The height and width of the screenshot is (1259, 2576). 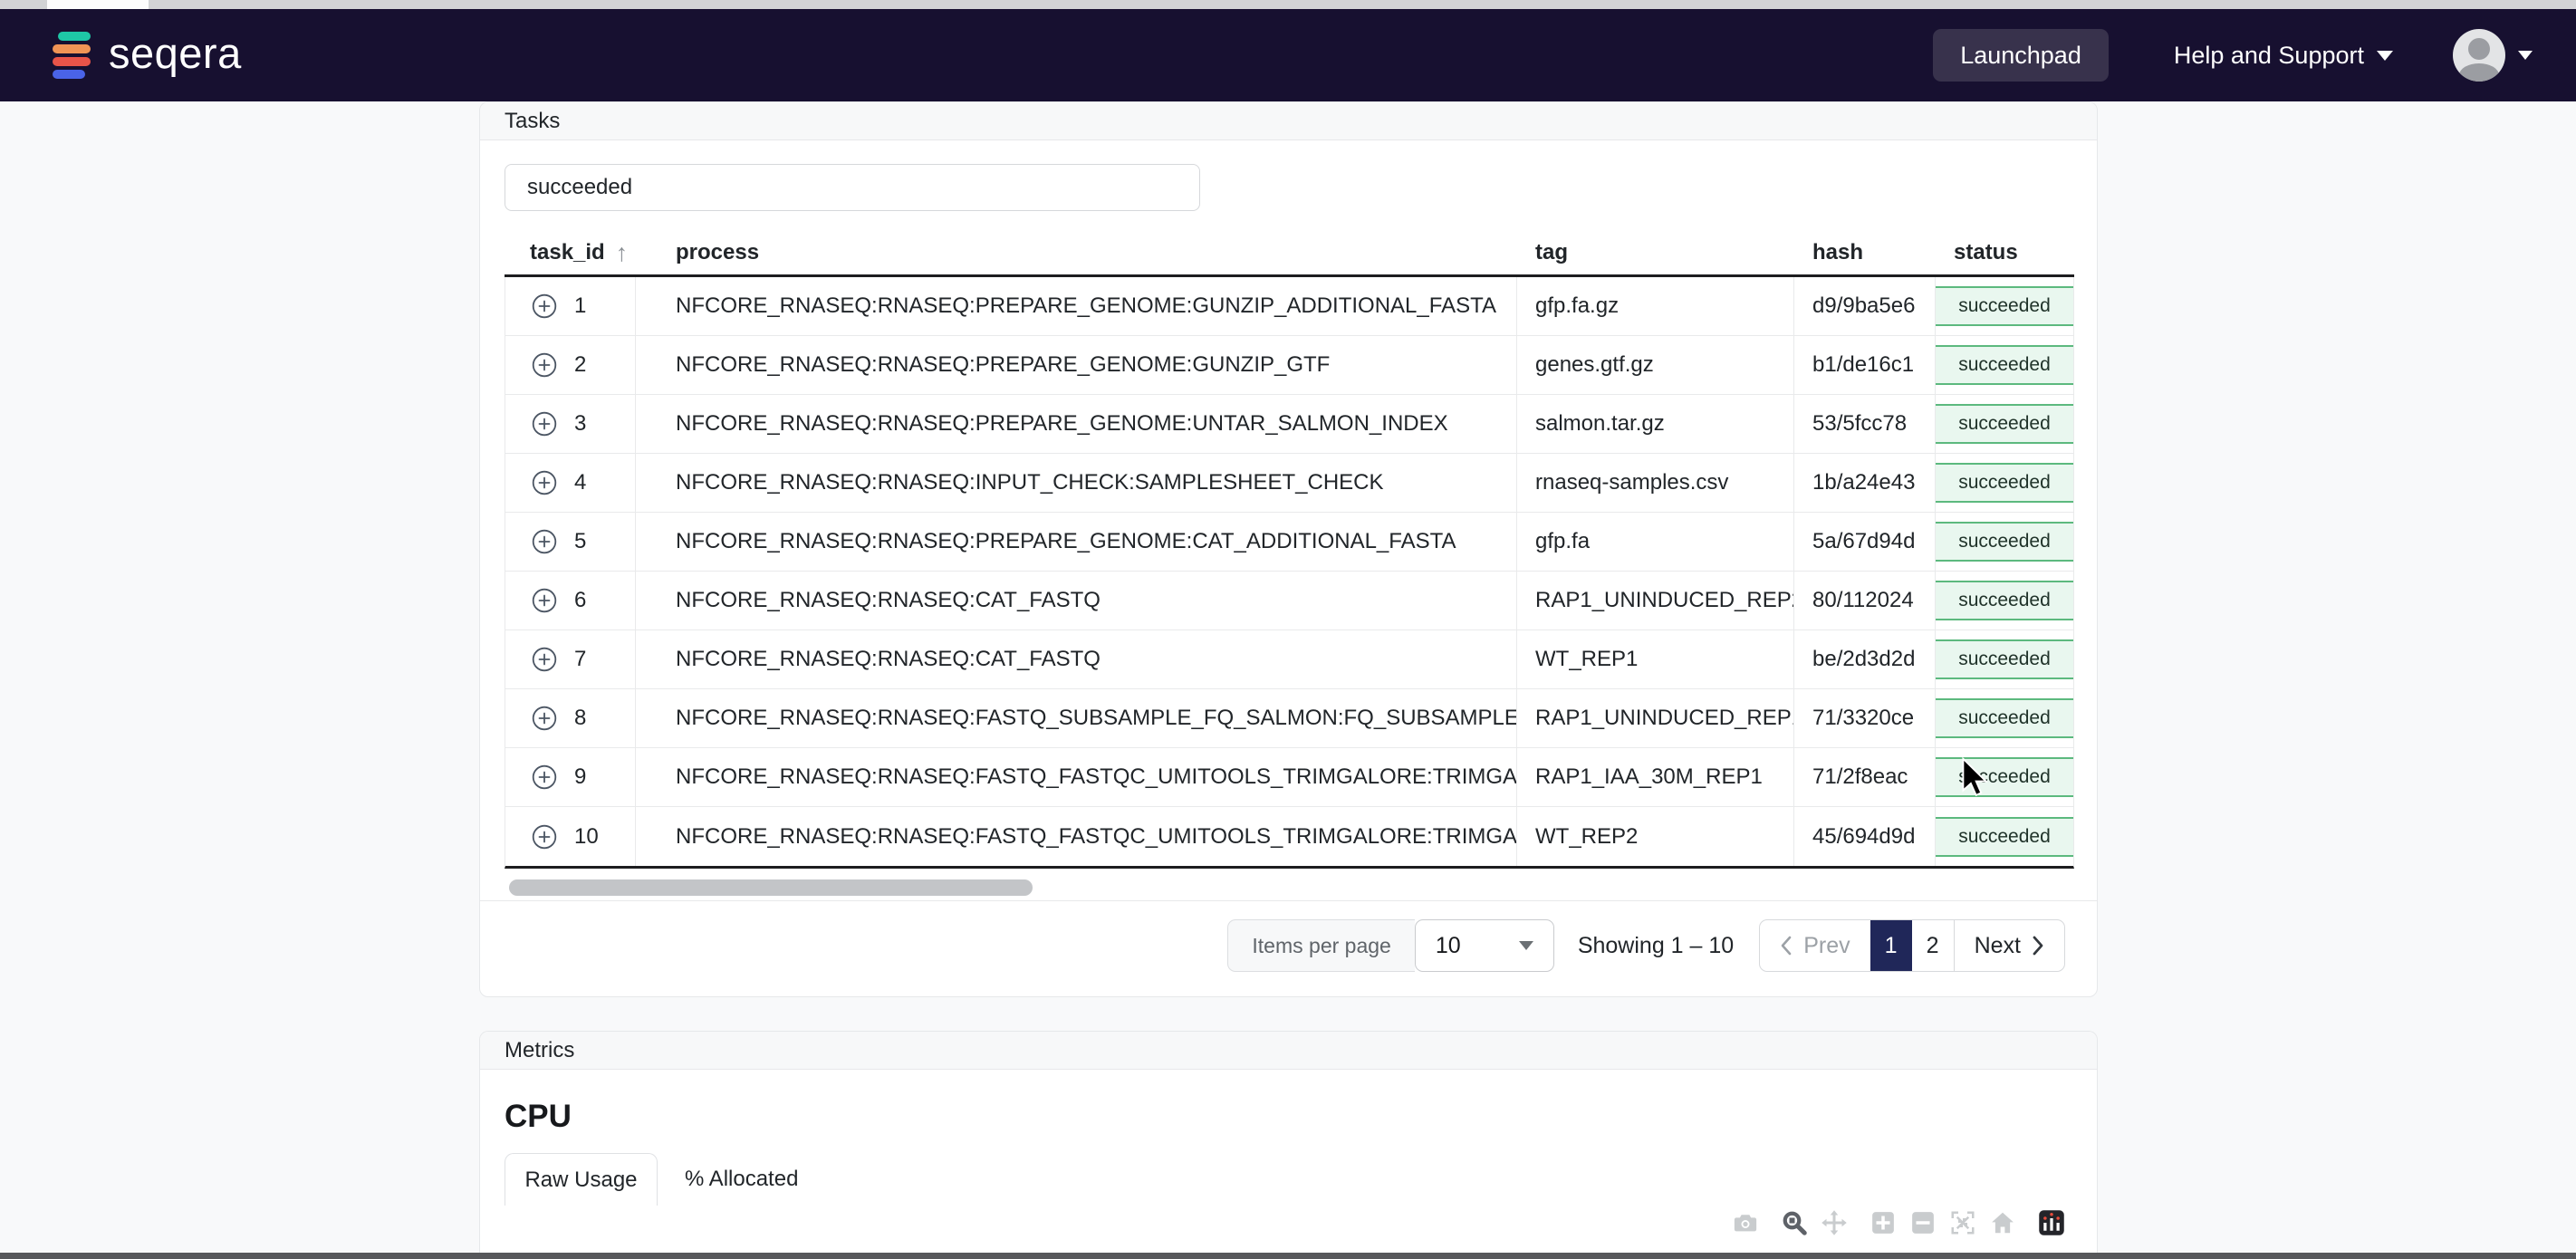 I want to click on browser-tab-hint, so click(x=98, y=4).